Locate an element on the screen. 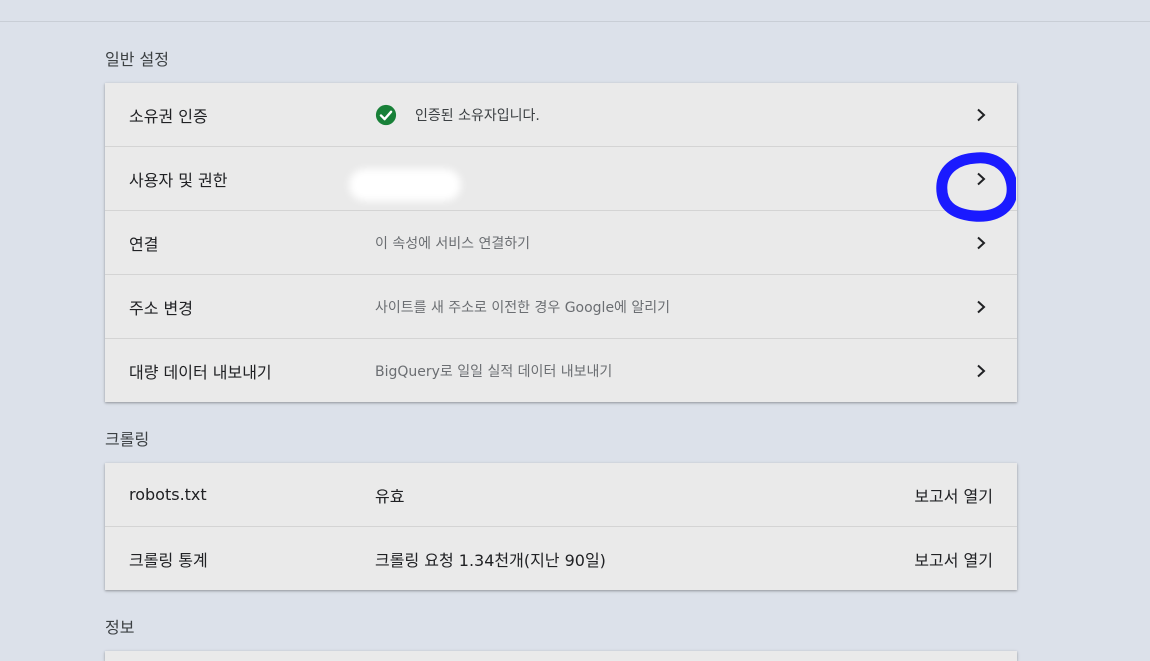 The height and width of the screenshot is (661, 1150). row-description: 이 속성에 서비스 연결하기 is located at coordinates (453, 243).